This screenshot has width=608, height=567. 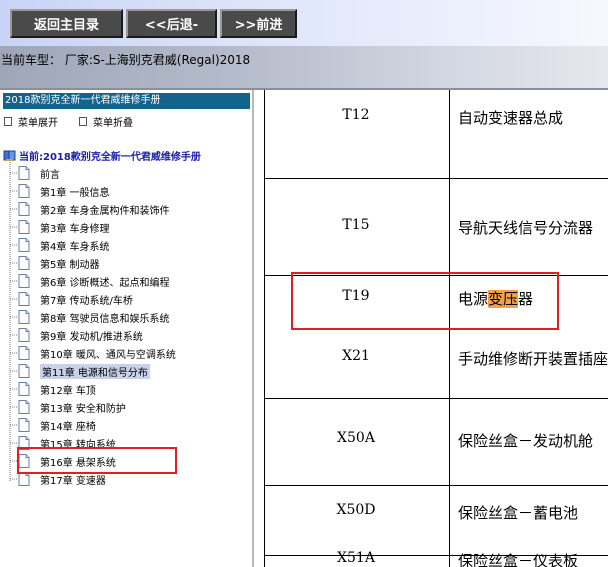 I want to click on current-model-label: 当前车型： 厂家:S-上海别克君威(Regal)2018, so click(x=126, y=60).